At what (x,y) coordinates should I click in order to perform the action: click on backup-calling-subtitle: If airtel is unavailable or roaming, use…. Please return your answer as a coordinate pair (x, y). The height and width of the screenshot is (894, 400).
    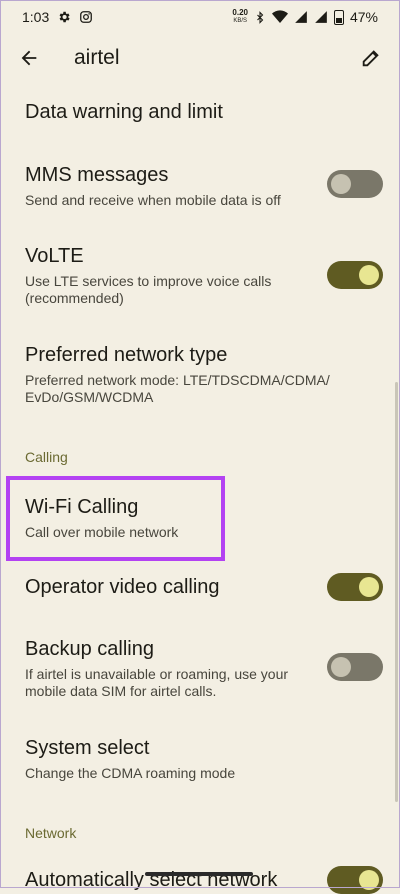
    Looking at the image, I should click on (157, 682).